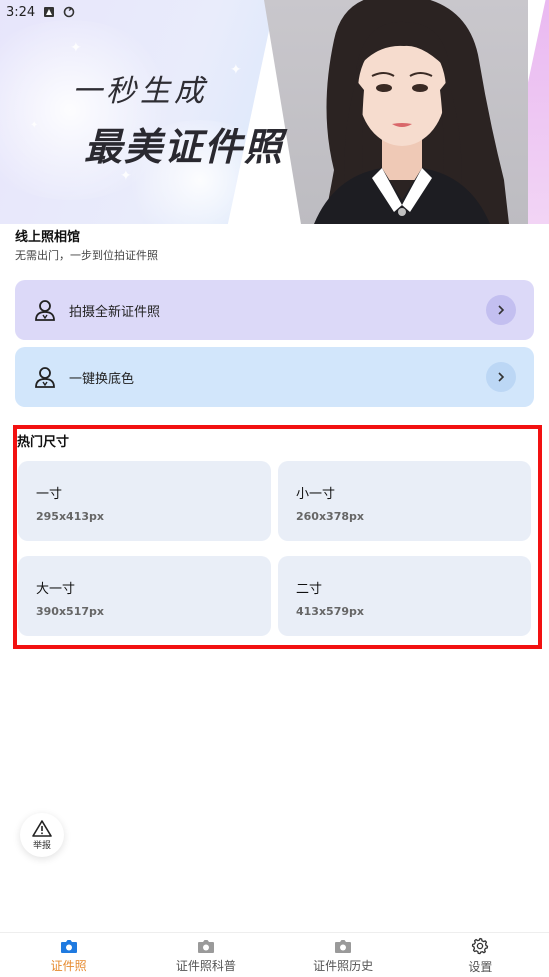 This screenshot has width=549, height=977. What do you see at coordinates (274, 377) in the screenshot?
I see `change-background-button: 一键换底色` at bounding box center [274, 377].